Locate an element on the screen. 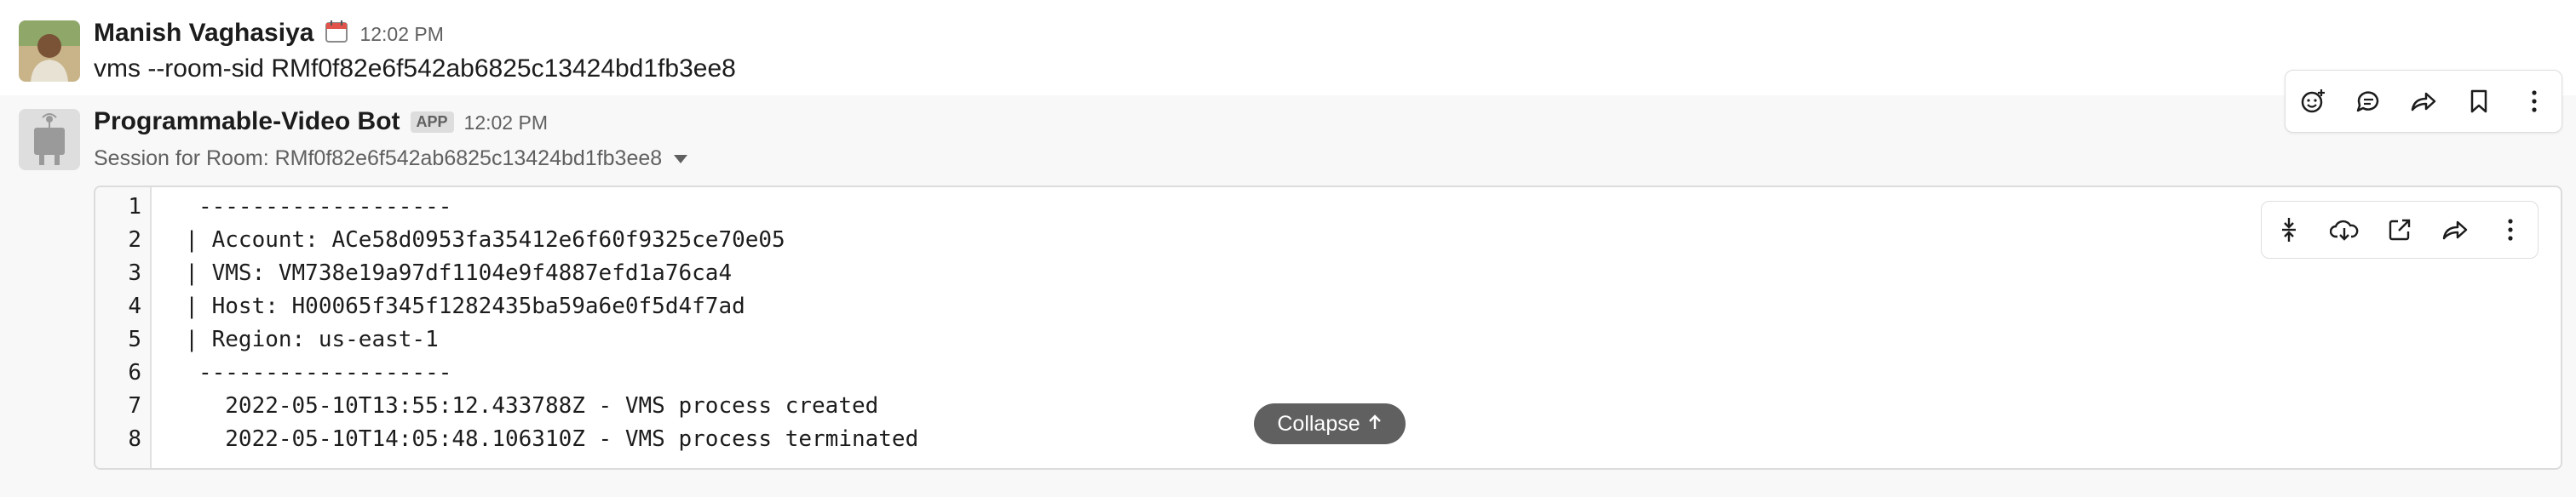  collapse-label: Collapse is located at coordinates (1318, 423).